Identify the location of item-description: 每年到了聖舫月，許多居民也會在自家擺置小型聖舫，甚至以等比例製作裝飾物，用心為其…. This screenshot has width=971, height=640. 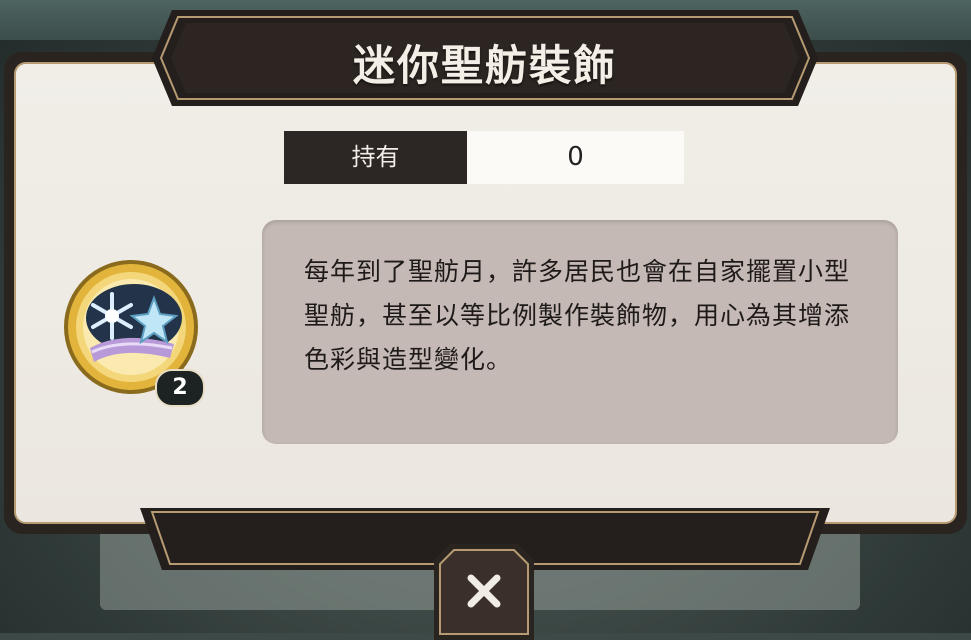
(577, 315).